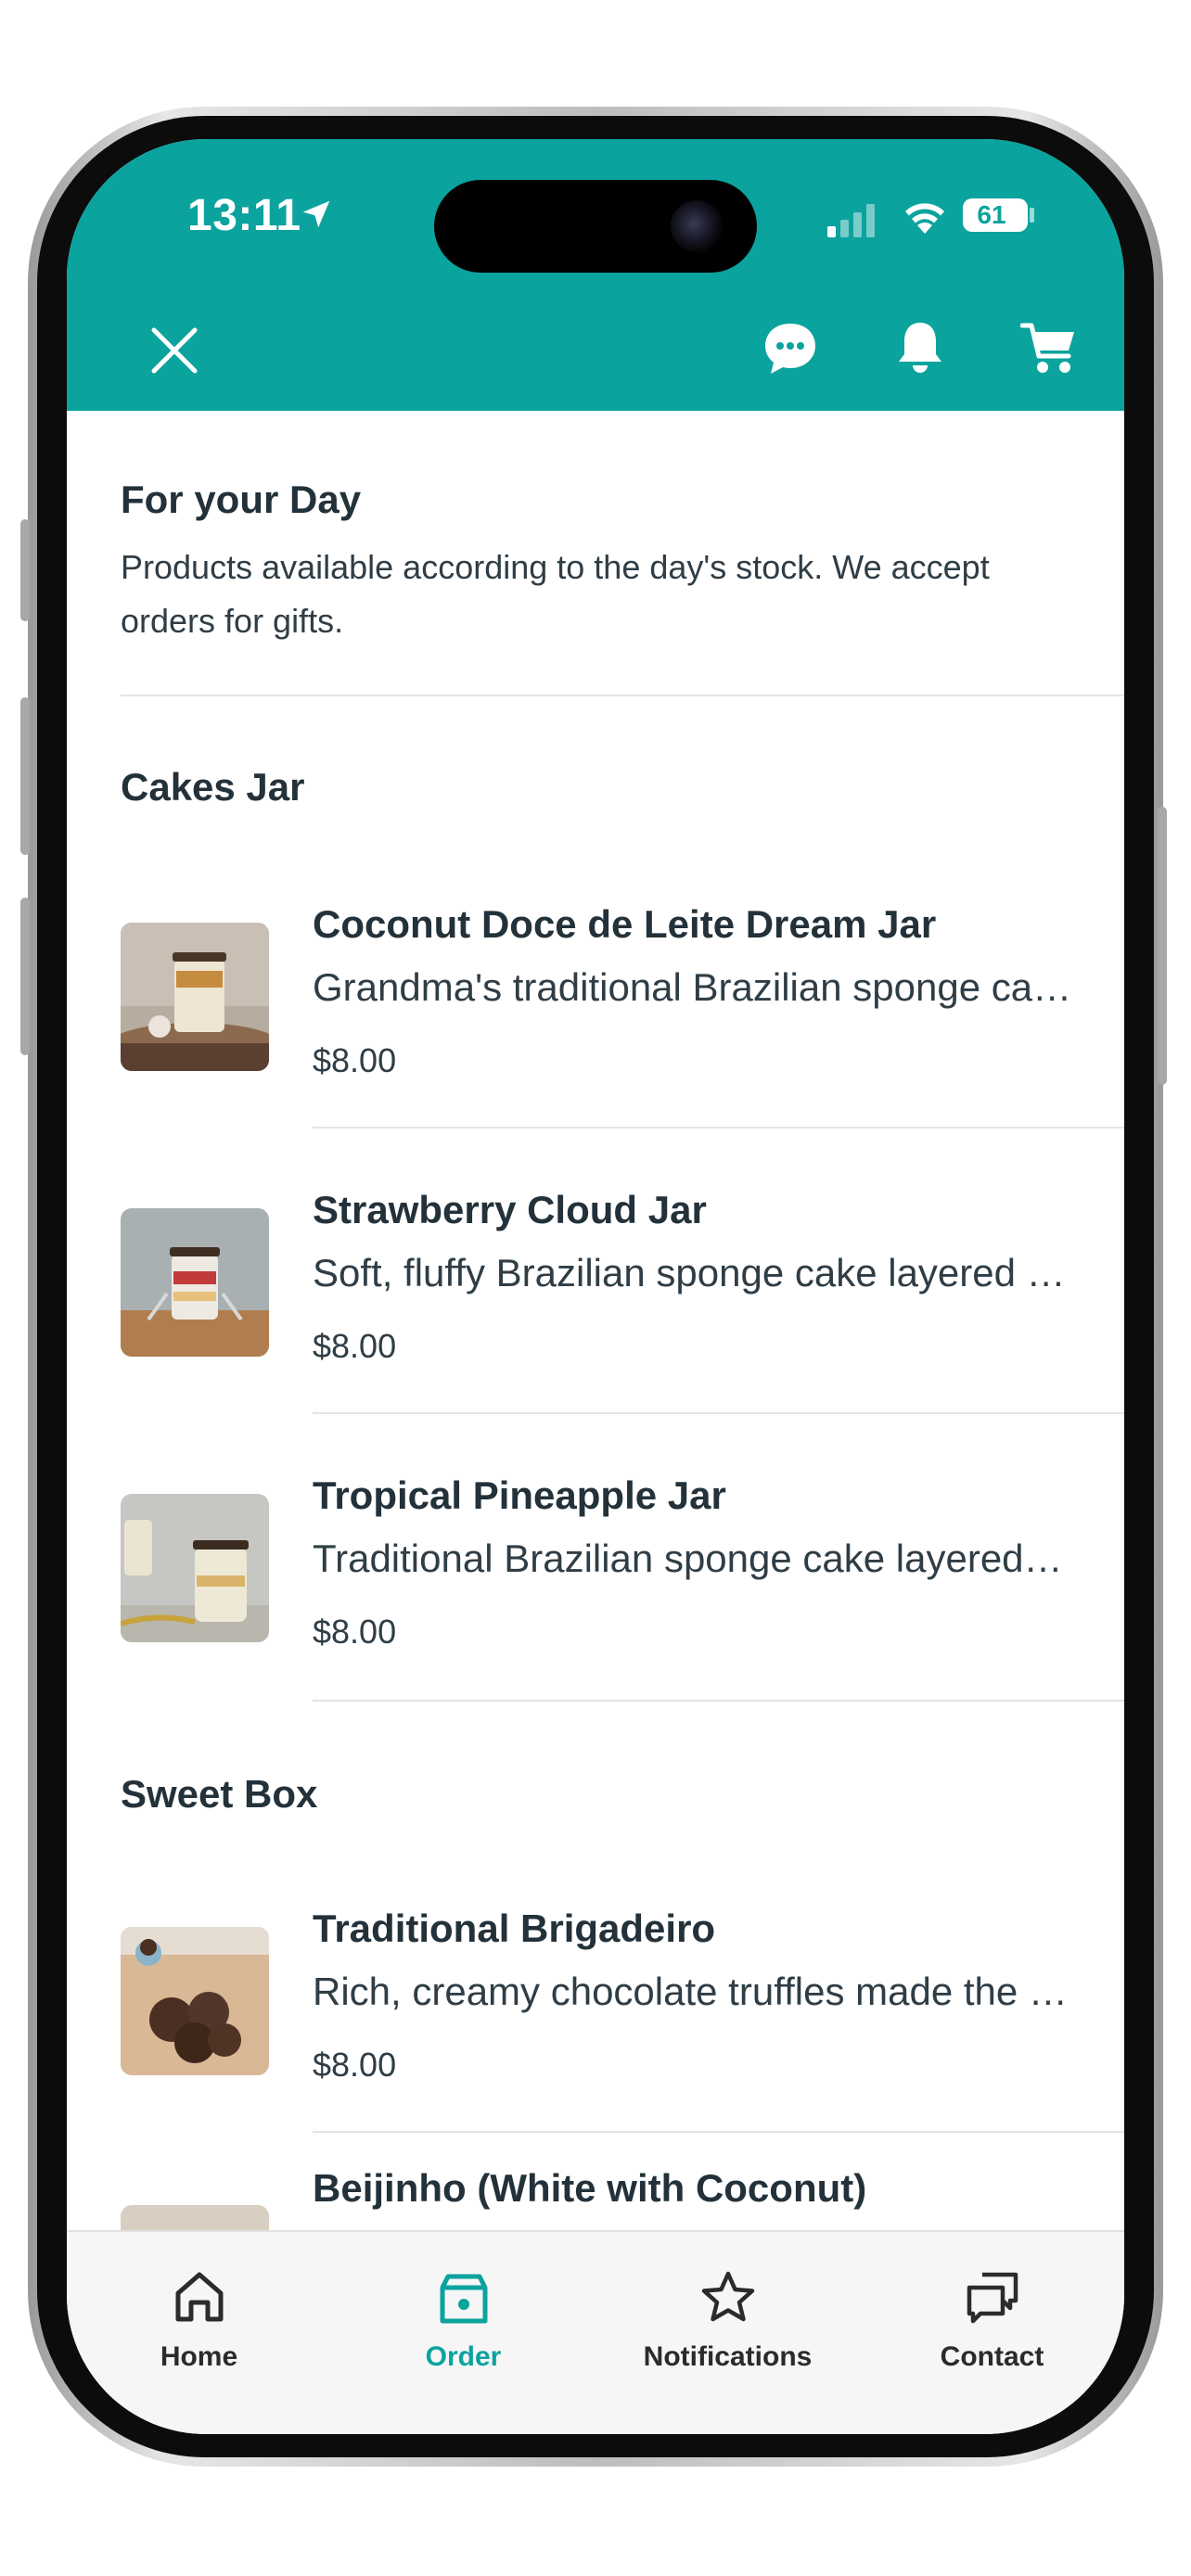  What do you see at coordinates (589, 2188) in the screenshot?
I see `product-name: Beijinho (White with Coconut)` at bounding box center [589, 2188].